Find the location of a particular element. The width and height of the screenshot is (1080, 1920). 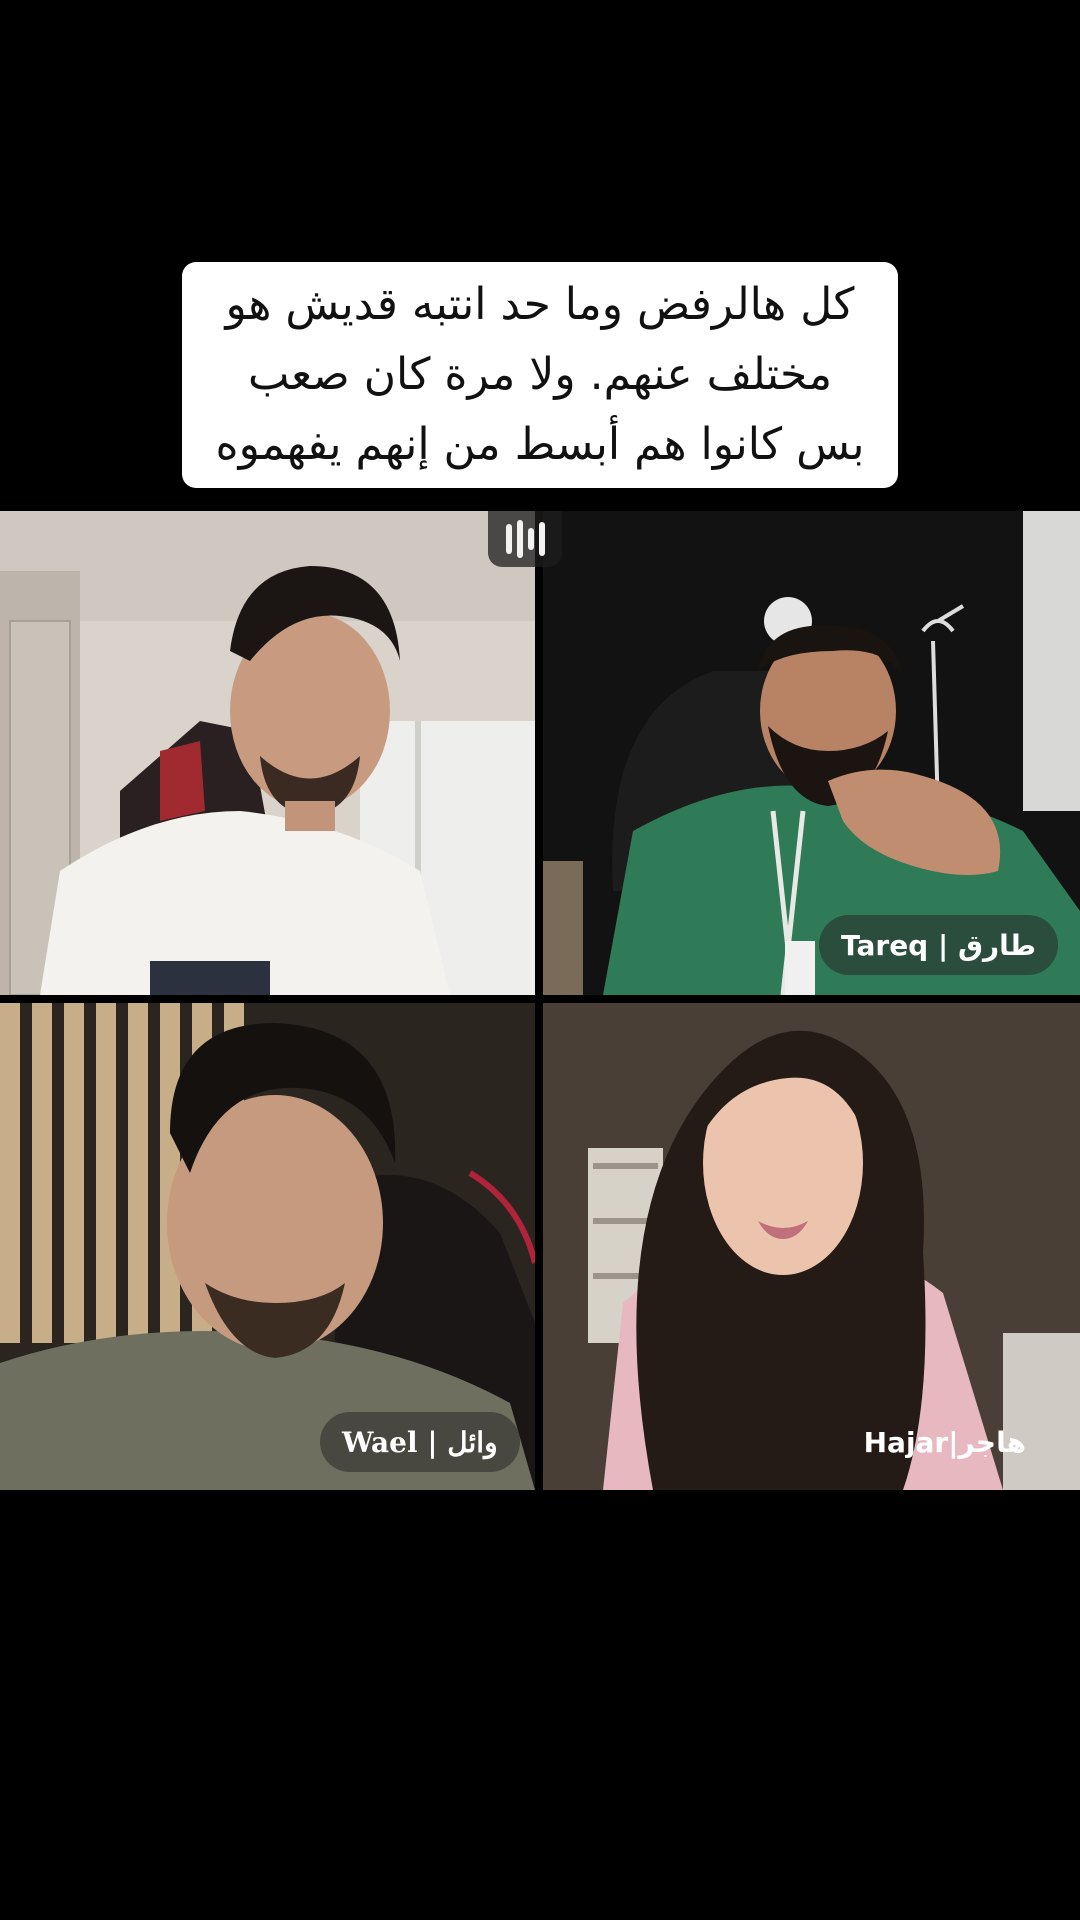

participant-name-hajar: Hajar|هاجر is located at coordinates (944, 1442).